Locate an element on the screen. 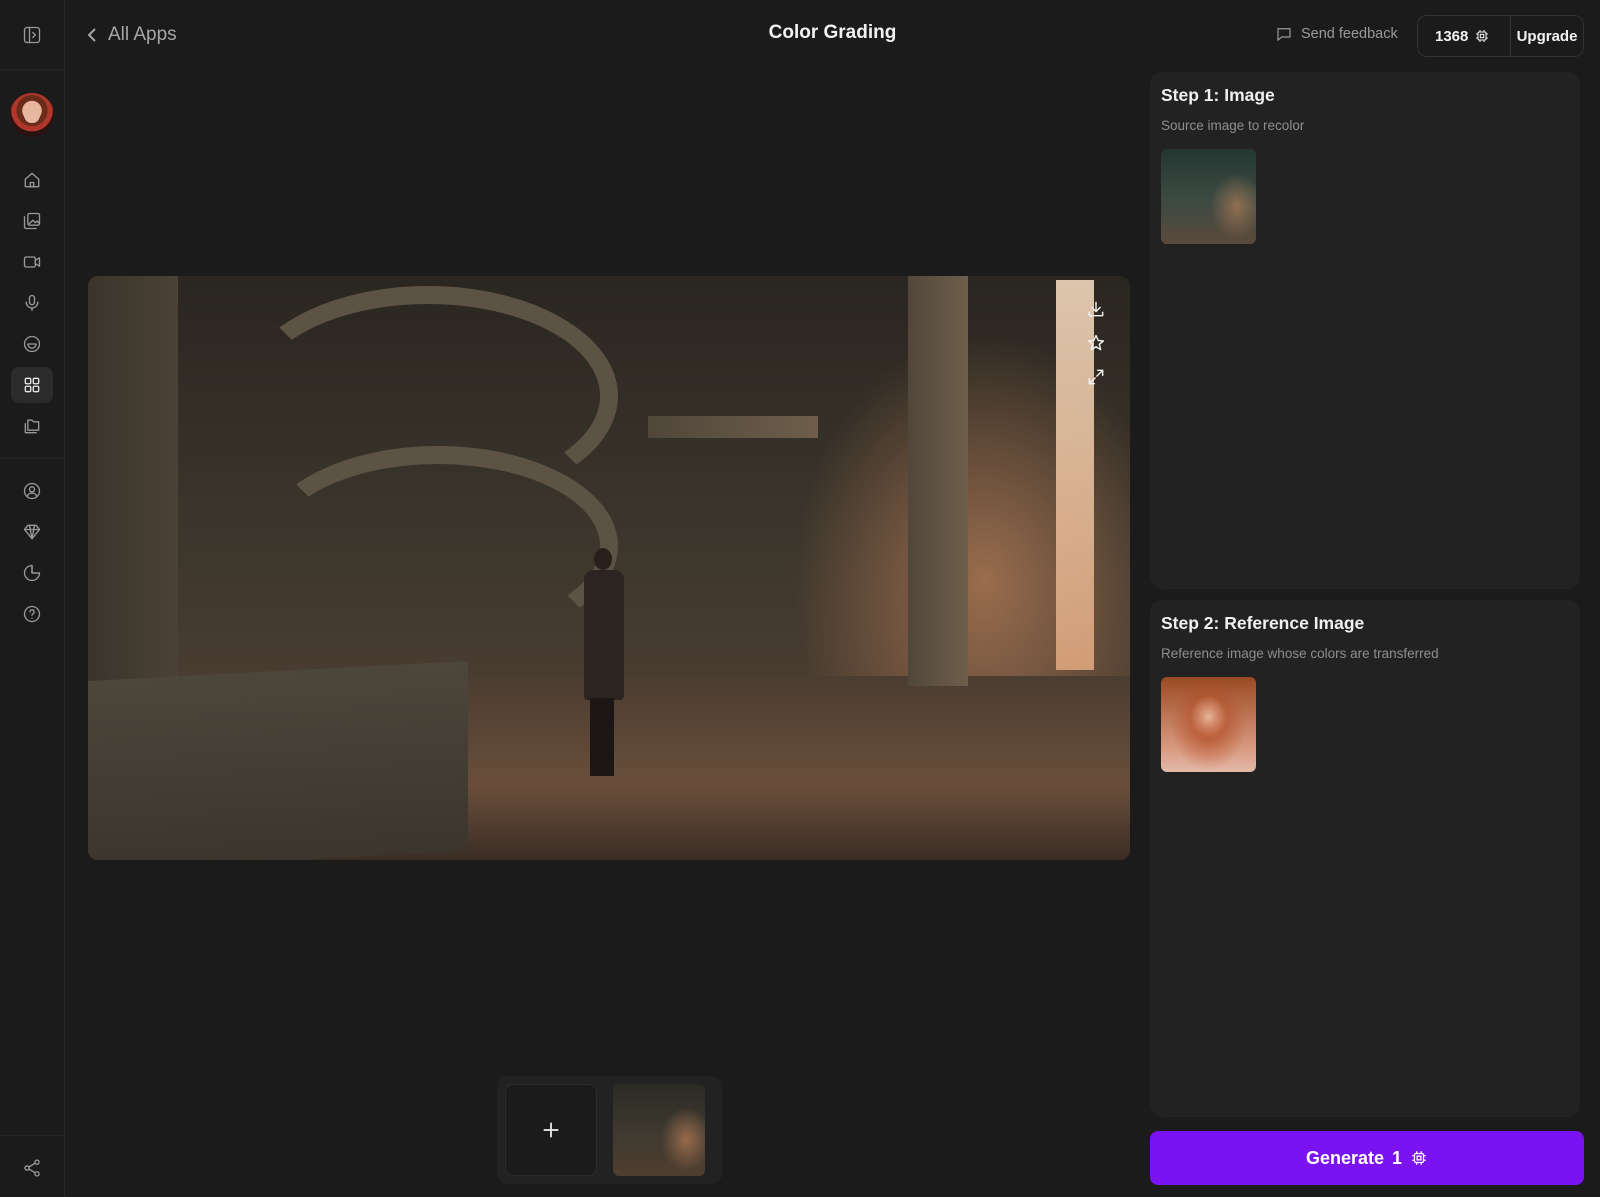 The width and height of the screenshot is (1600, 1197). smiley-icon is located at coordinates (32, 344).